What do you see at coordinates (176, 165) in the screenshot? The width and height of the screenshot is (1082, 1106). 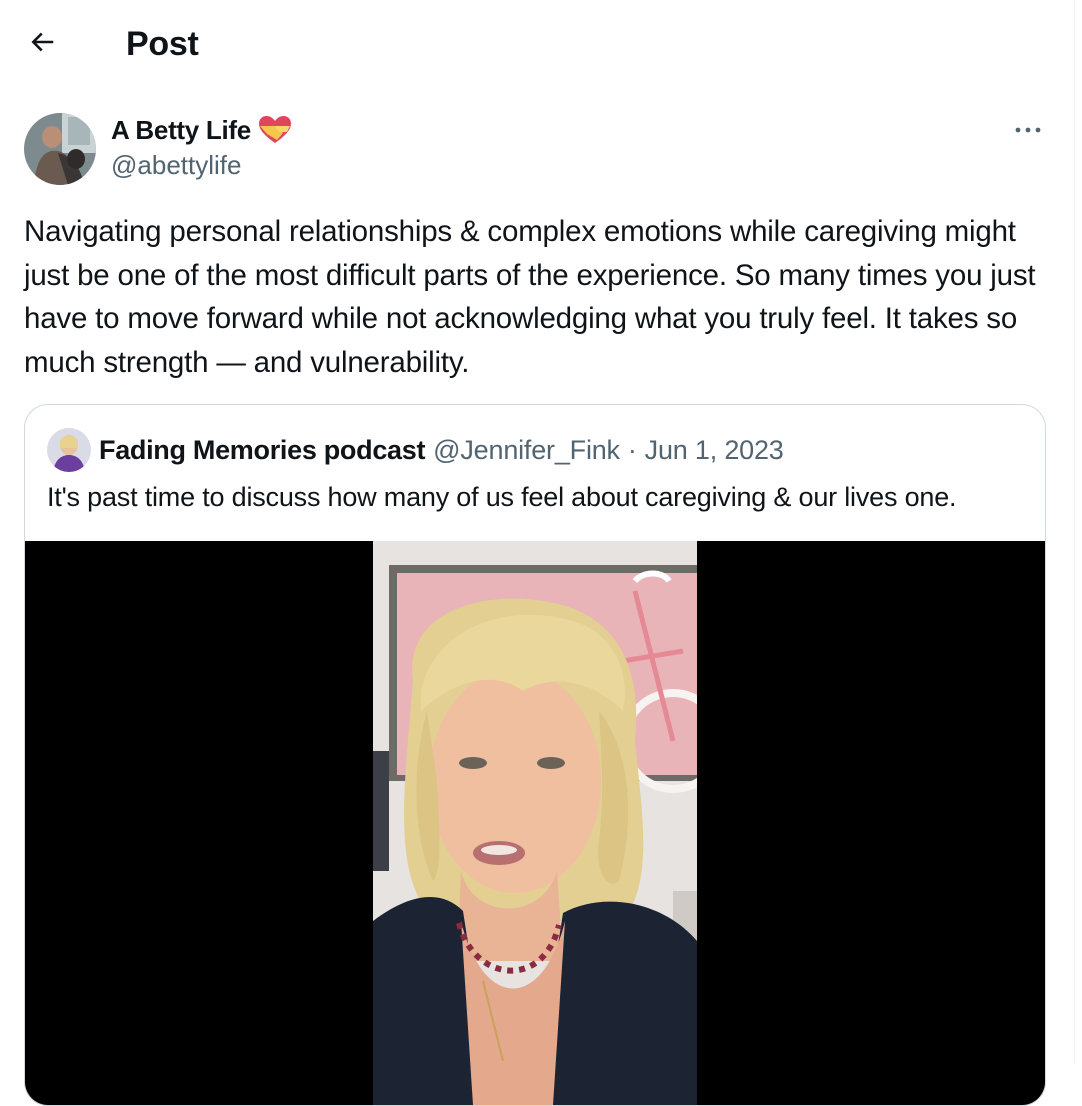 I see `author-handle: @abettylife` at bounding box center [176, 165].